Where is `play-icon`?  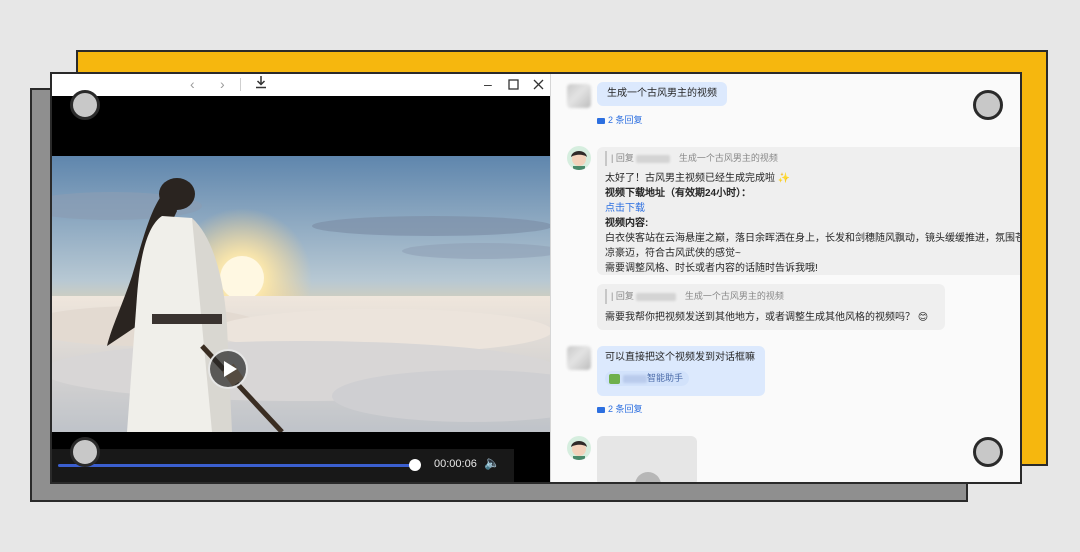 play-icon is located at coordinates (228, 369).